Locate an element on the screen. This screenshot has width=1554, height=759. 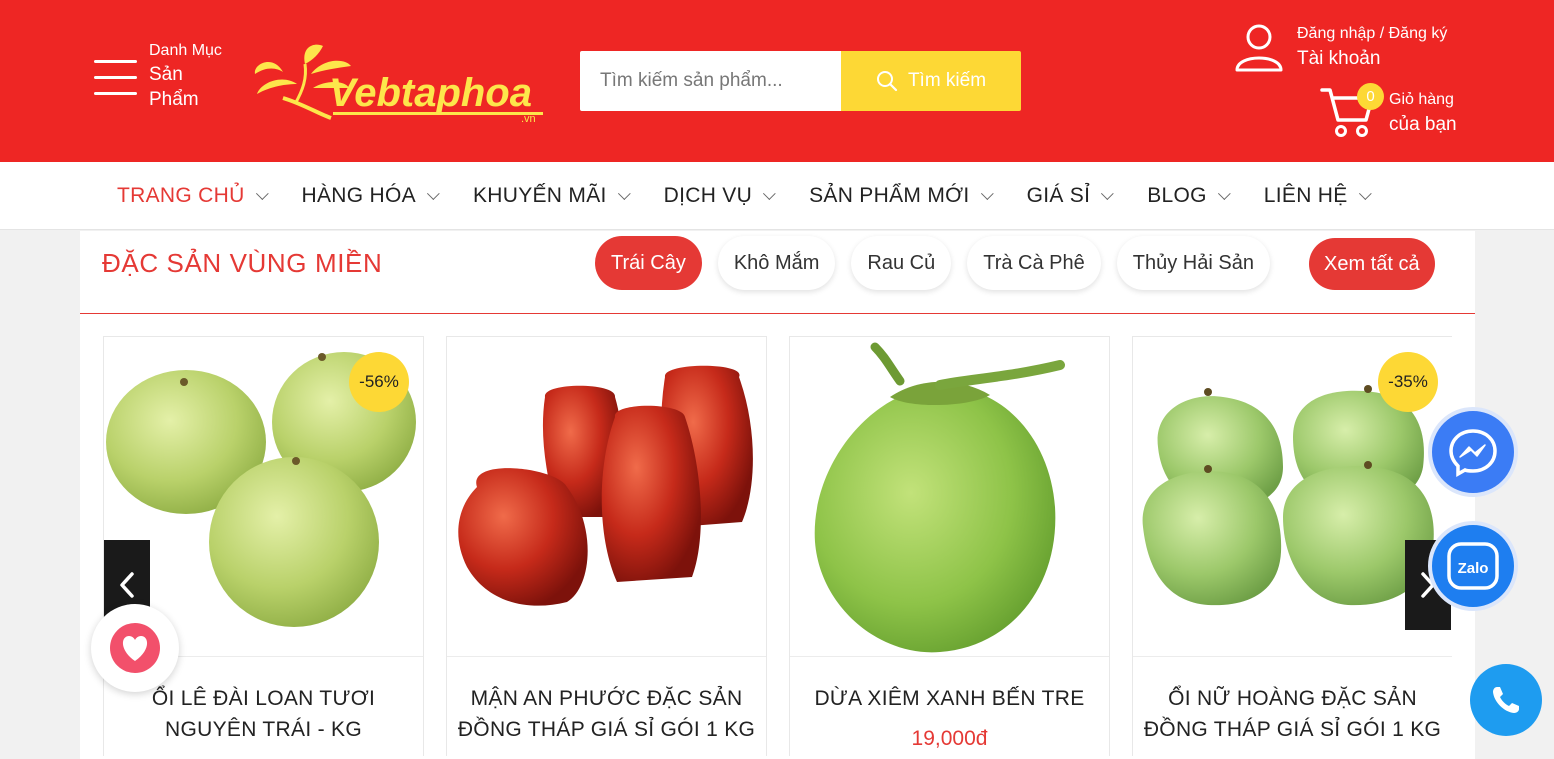
svg-text: Zalo is located at coordinates (1473, 568).